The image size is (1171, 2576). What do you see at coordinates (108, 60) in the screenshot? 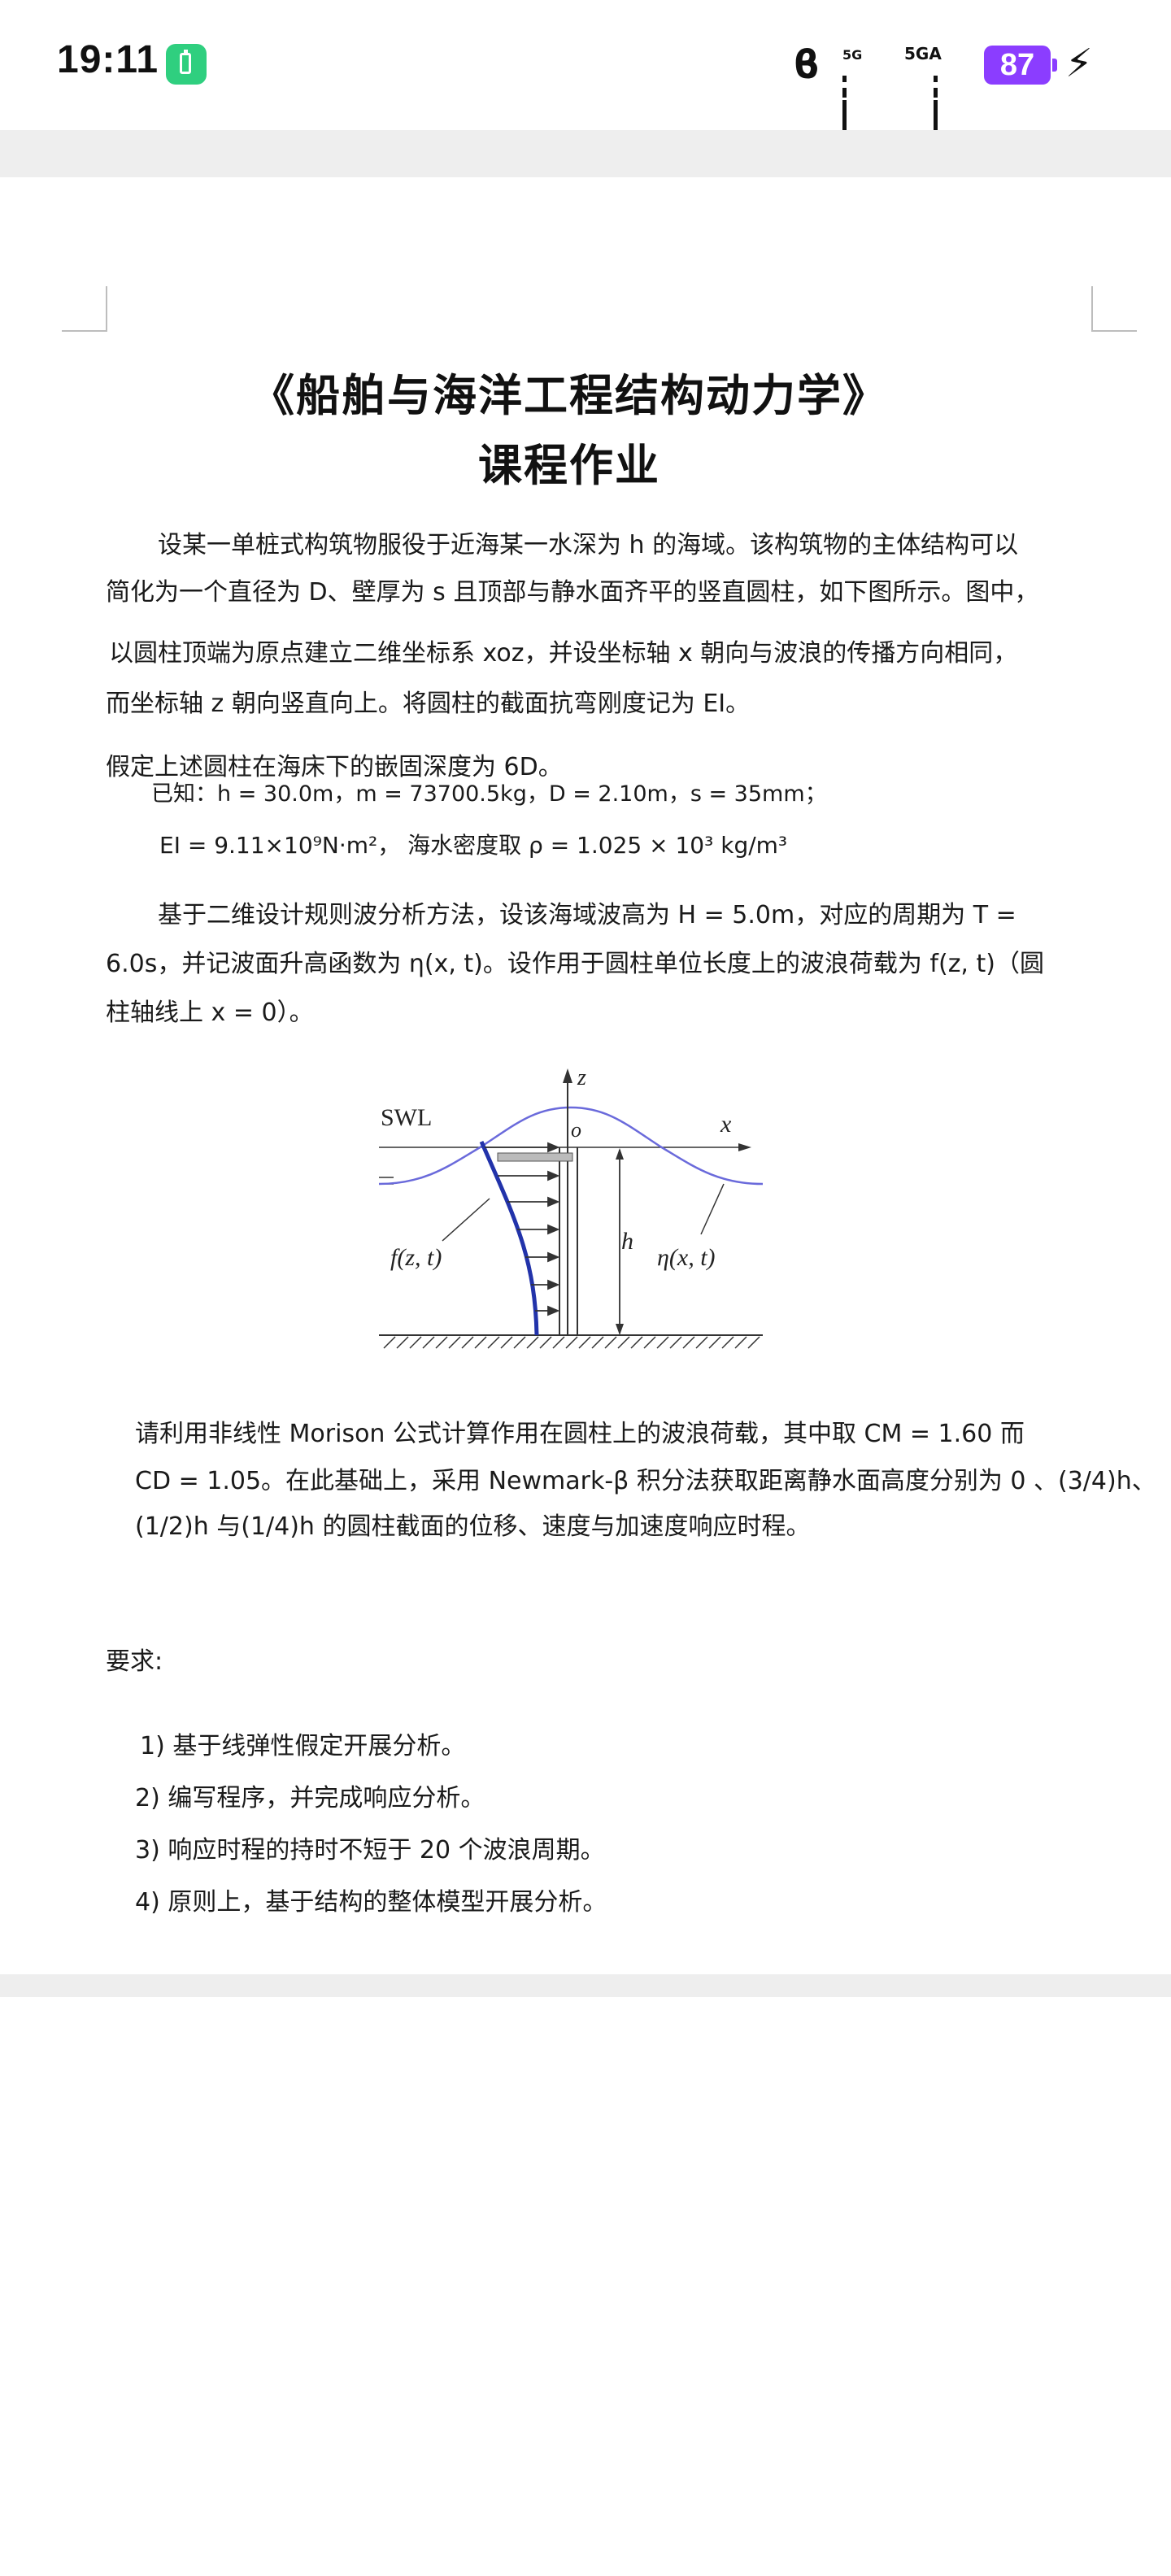
I see `clock: 19:11` at bounding box center [108, 60].